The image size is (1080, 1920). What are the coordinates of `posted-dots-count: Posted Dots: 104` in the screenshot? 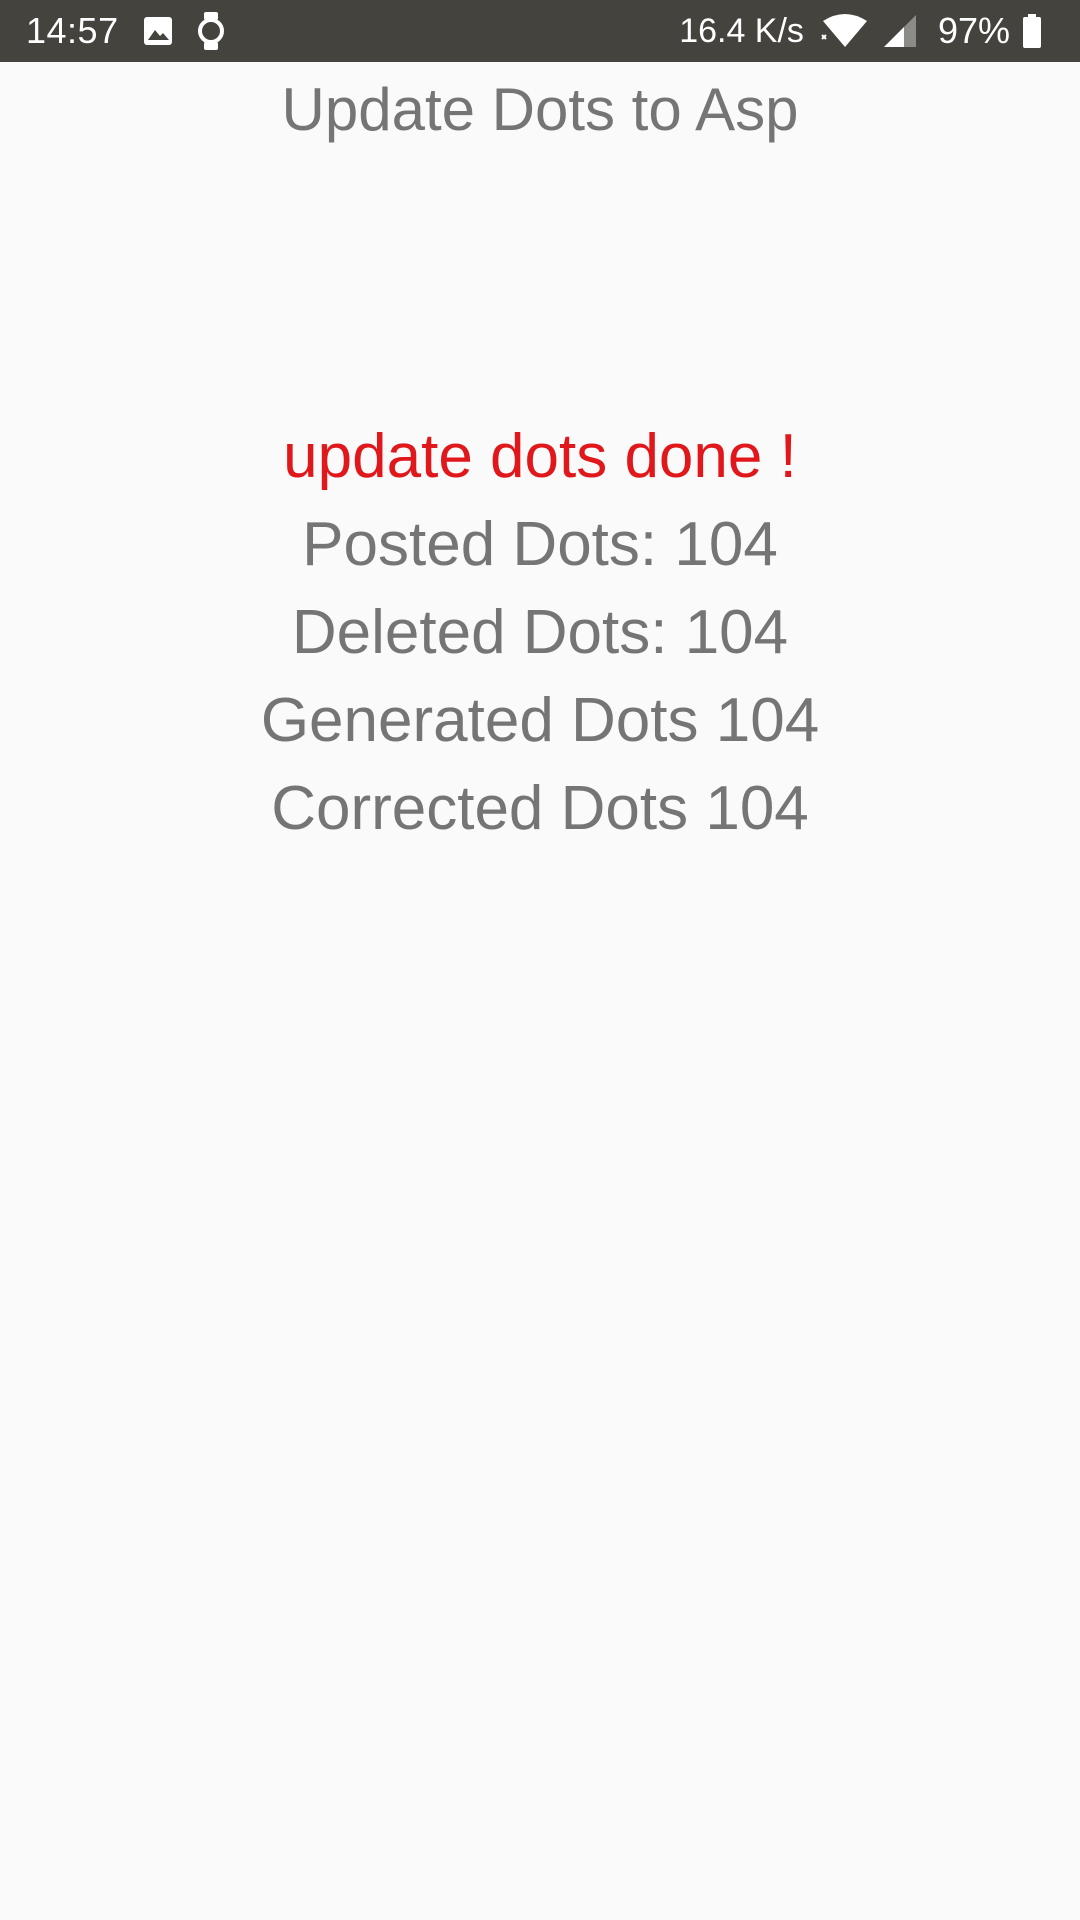 It's located at (540, 544).